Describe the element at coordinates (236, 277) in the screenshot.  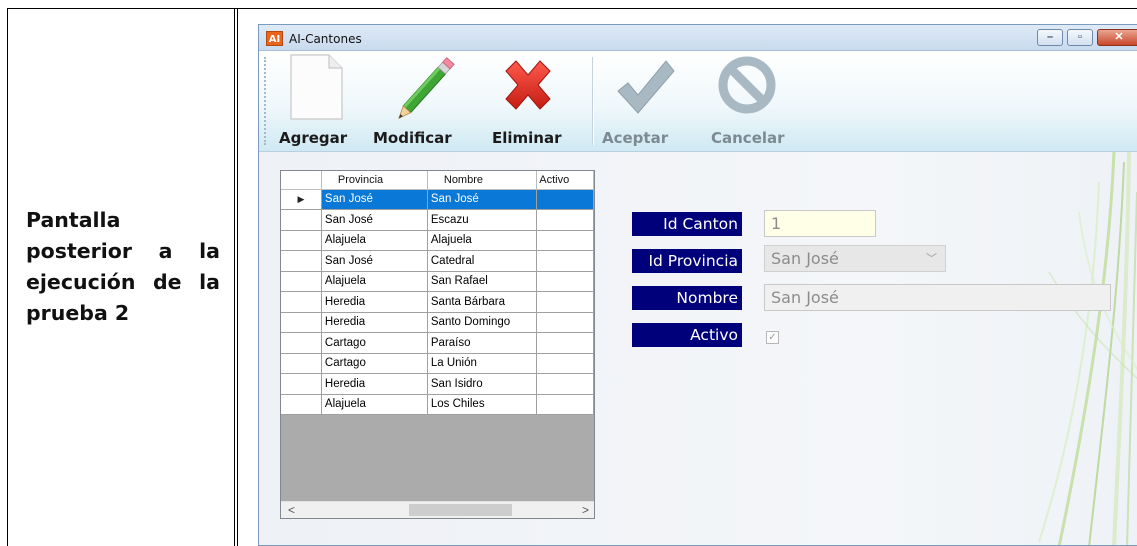
I see `document-table-divider` at that location.